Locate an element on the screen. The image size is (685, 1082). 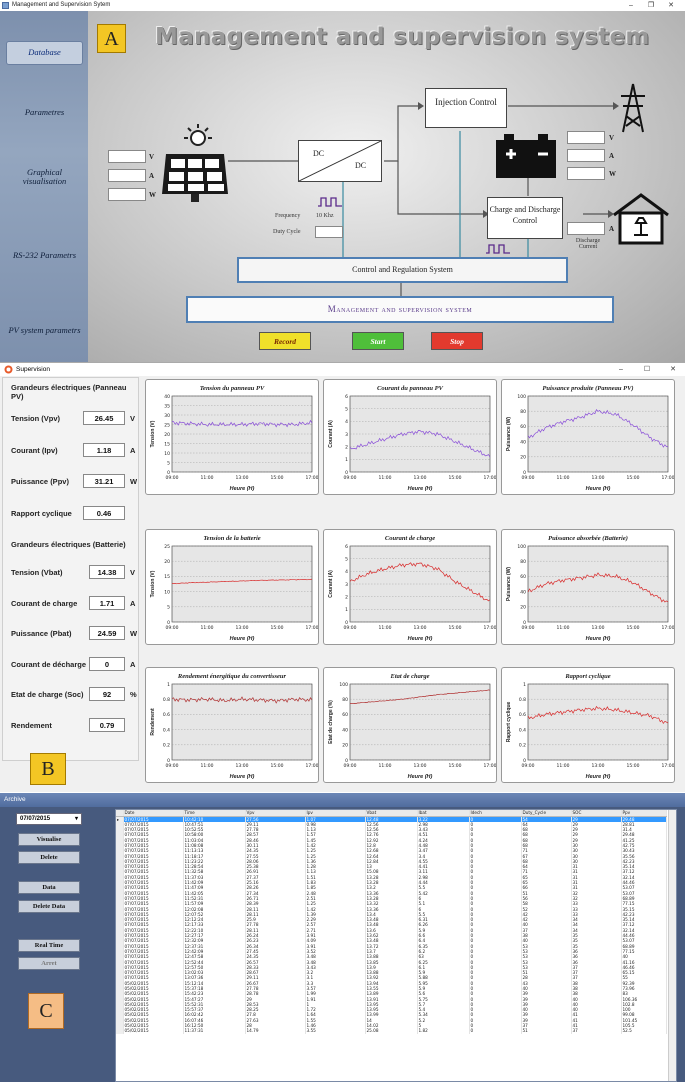
converter-diagonal-icon is located at coordinates (340, 161).